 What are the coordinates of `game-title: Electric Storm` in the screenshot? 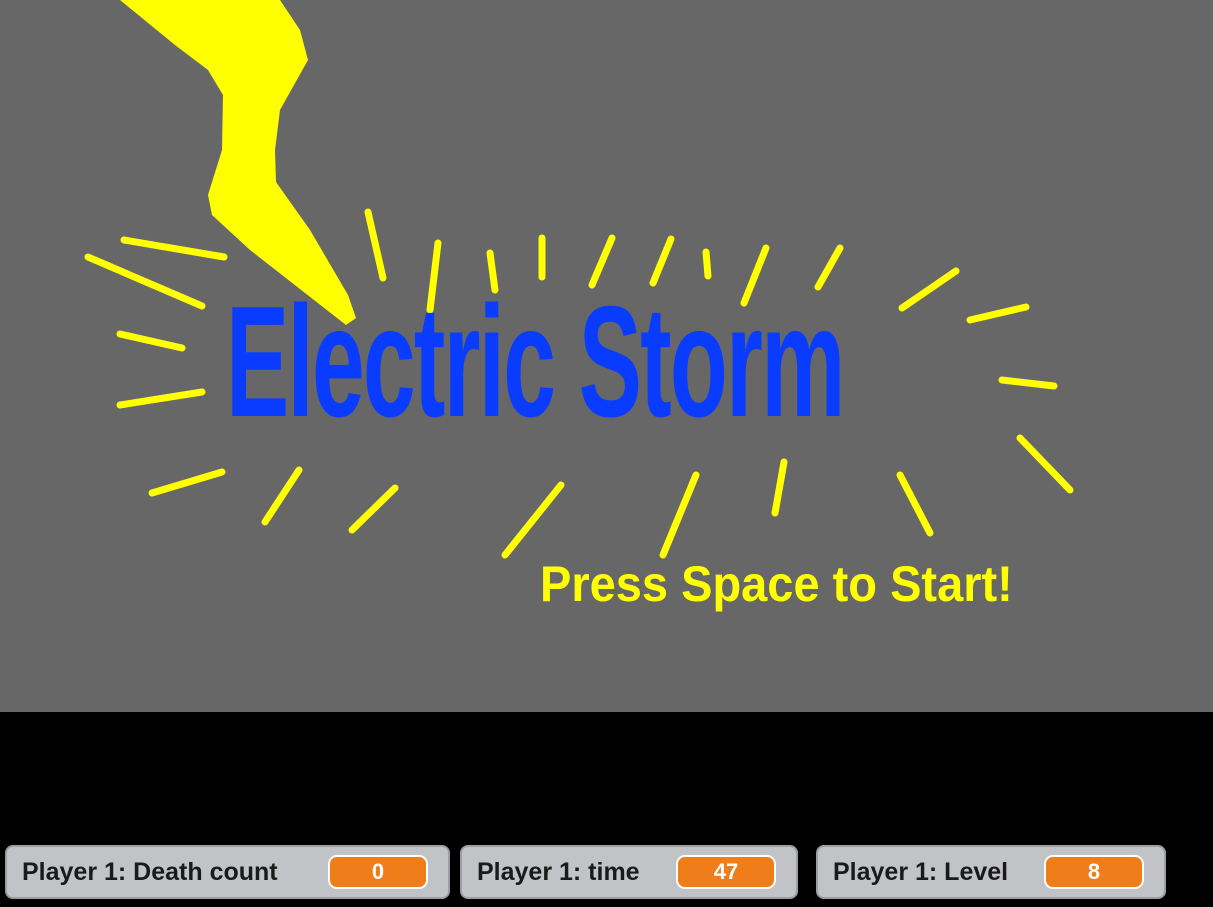 It's located at (535, 362).